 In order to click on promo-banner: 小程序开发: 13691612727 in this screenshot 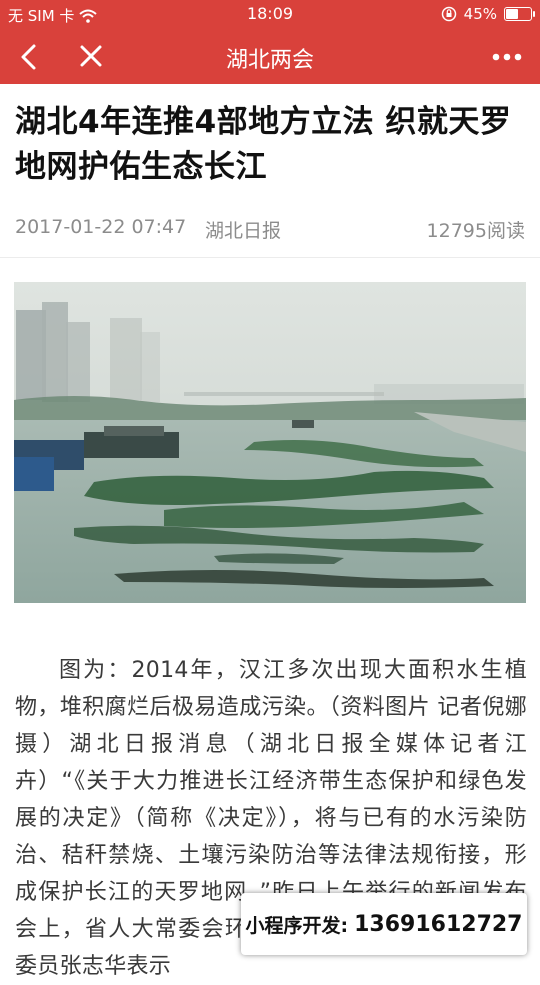, I will do `click(384, 924)`.